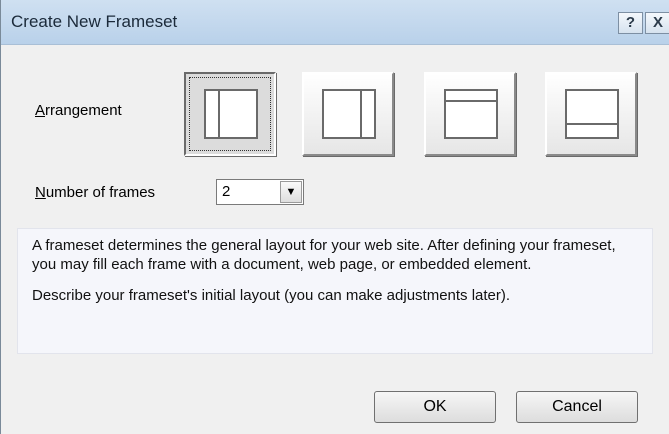  Describe the element at coordinates (226, 191) in the screenshot. I see `number-of-frames-value: 2` at that location.